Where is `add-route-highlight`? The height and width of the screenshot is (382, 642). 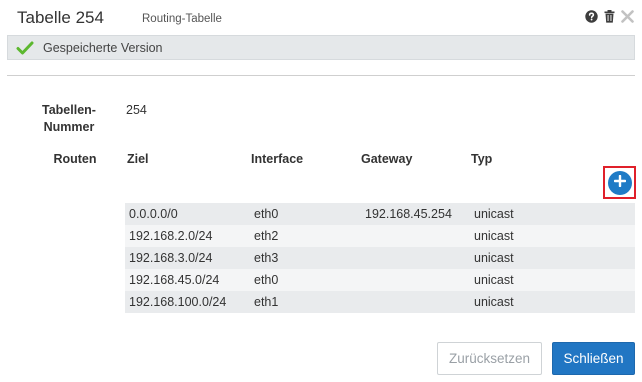 add-route-highlight is located at coordinates (619, 182).